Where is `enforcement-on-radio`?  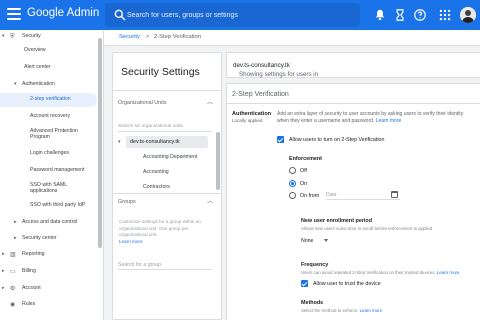
enforcement-on-radio is located at coordinates (292, 183).